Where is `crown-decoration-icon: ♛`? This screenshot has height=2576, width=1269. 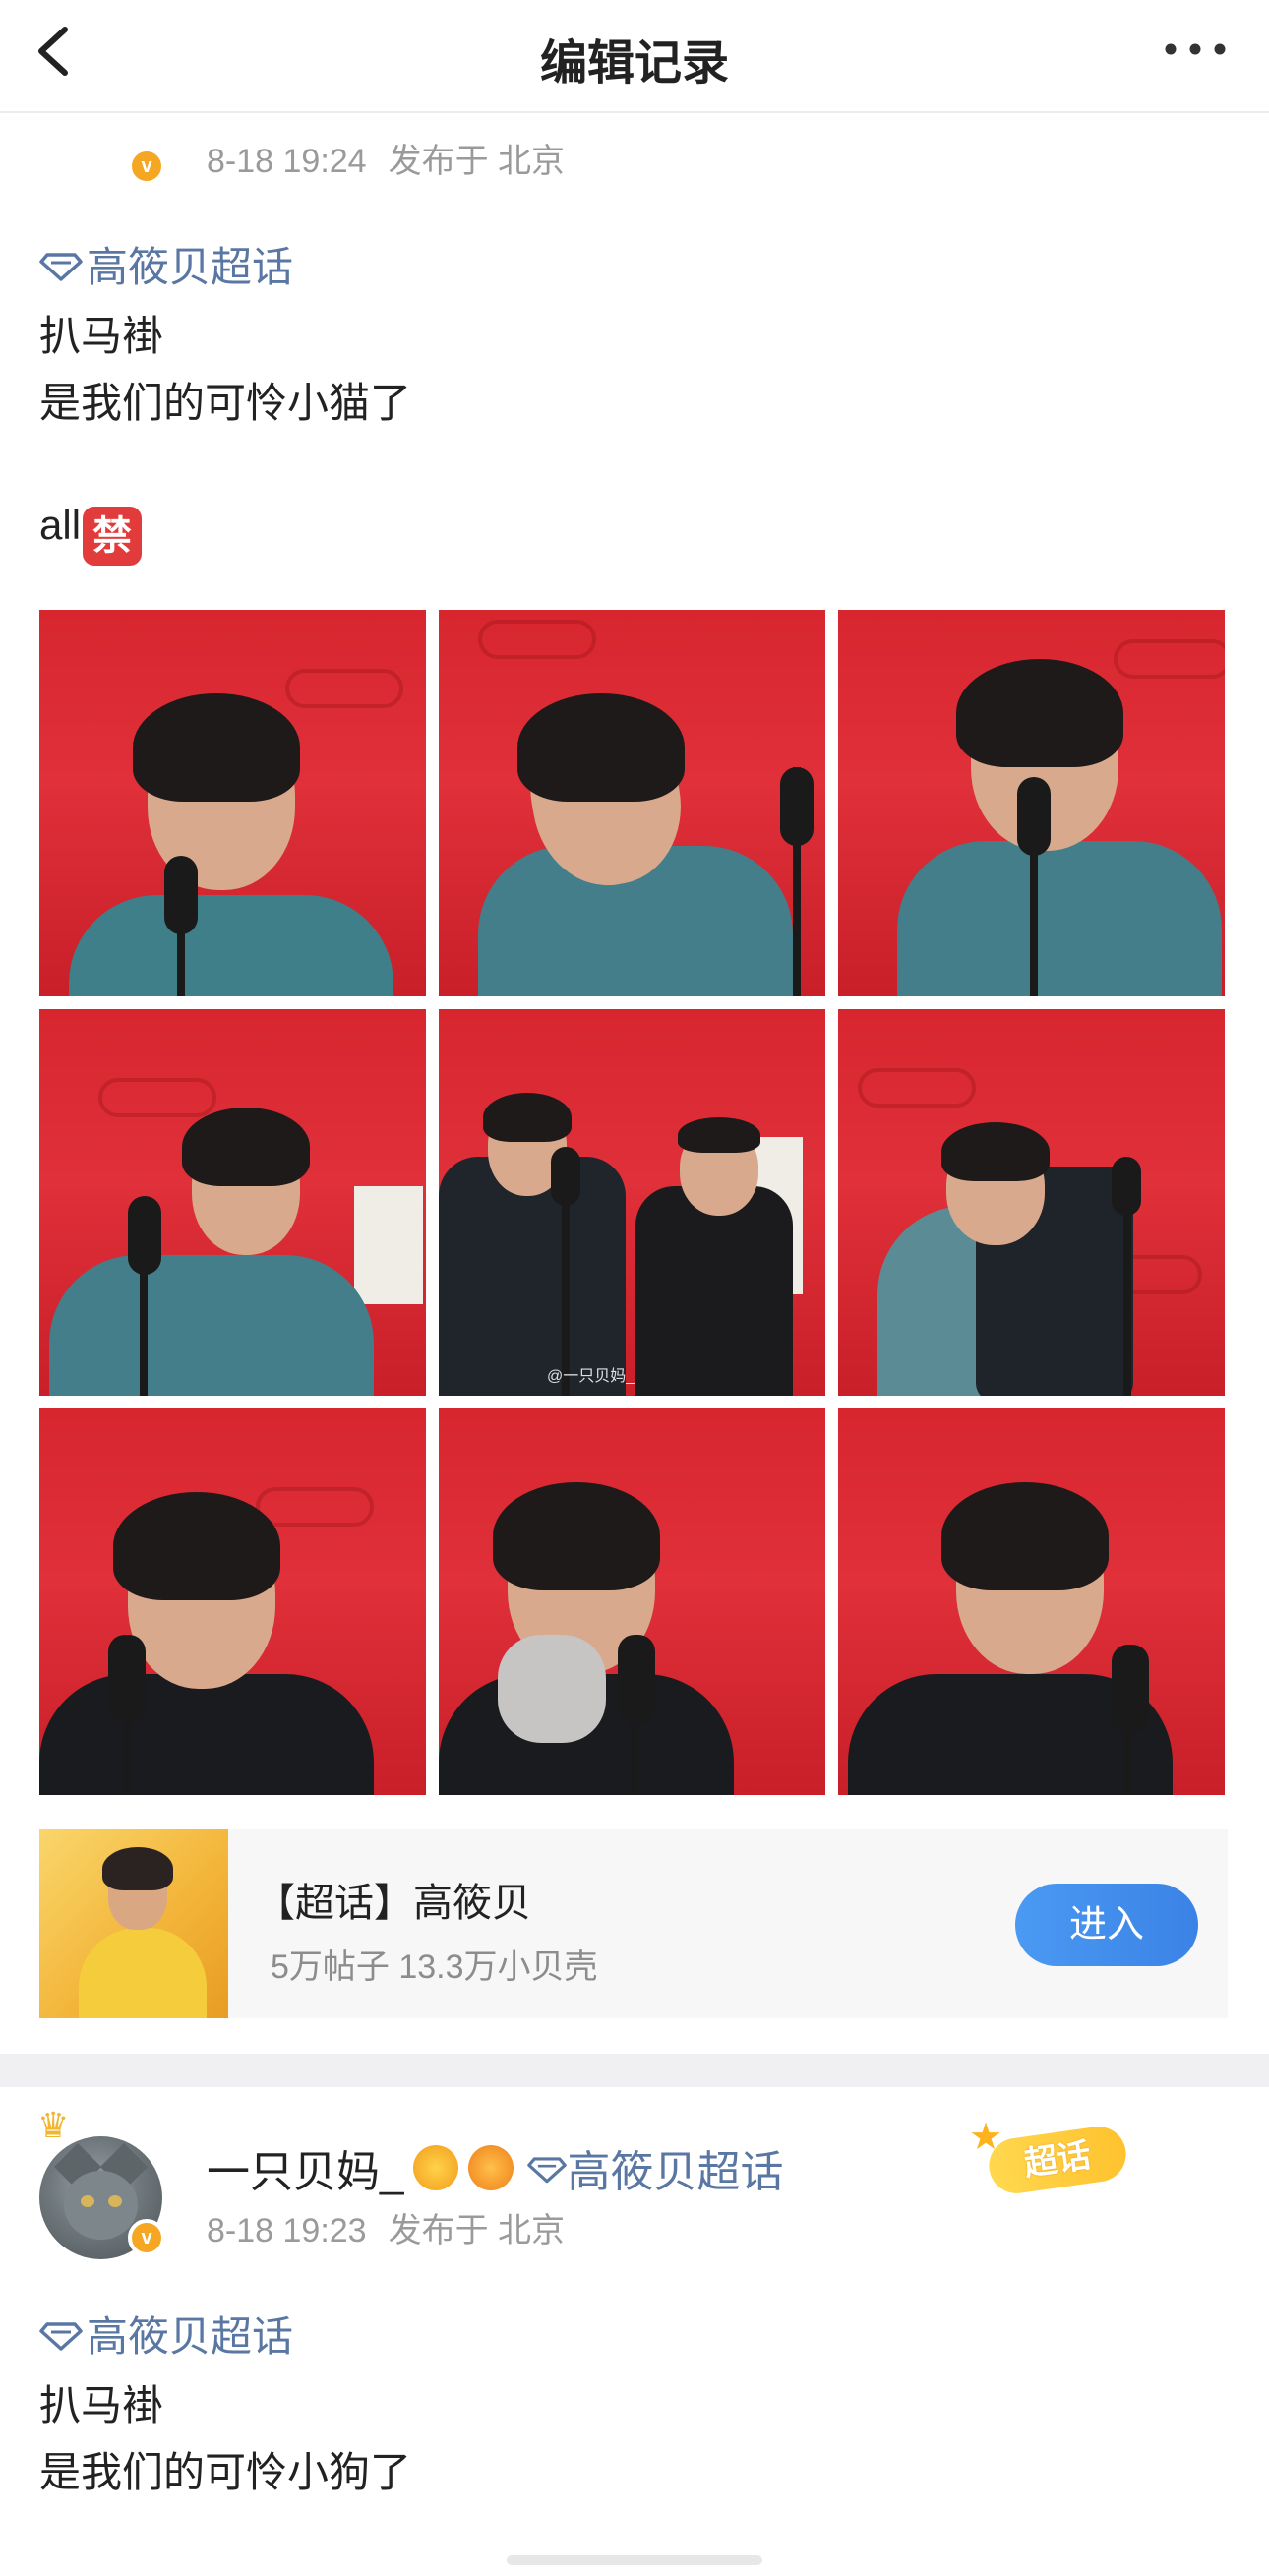
crown-decoration-icon: ♛ is located at coordinates (53, 2125).